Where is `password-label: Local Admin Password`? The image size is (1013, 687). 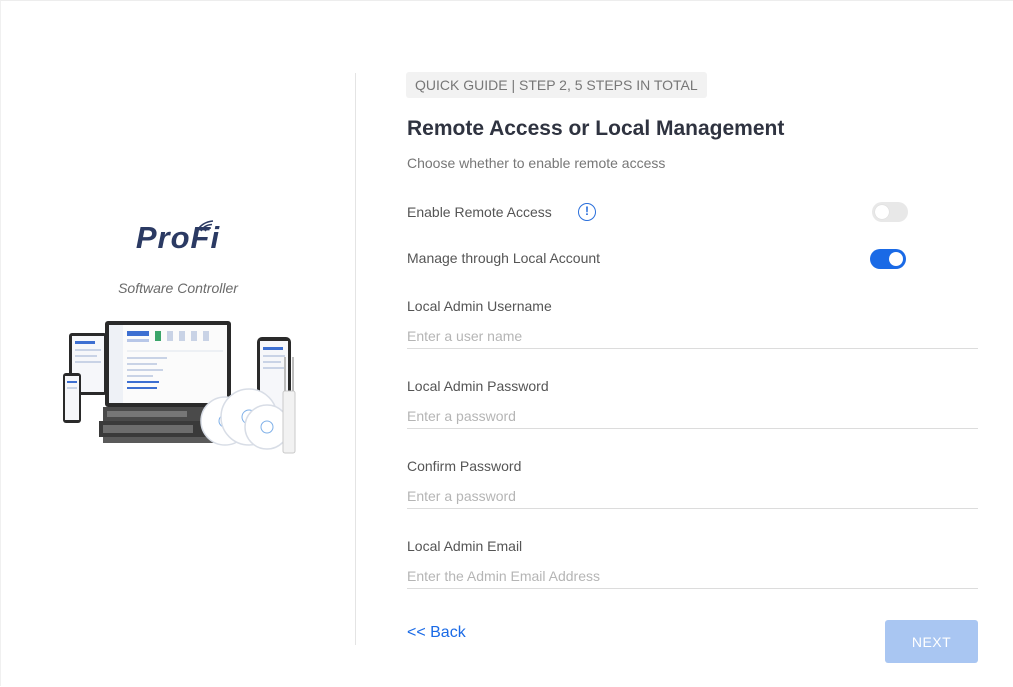
password-label: Local Admin Password is located at coordinates (478, 386).